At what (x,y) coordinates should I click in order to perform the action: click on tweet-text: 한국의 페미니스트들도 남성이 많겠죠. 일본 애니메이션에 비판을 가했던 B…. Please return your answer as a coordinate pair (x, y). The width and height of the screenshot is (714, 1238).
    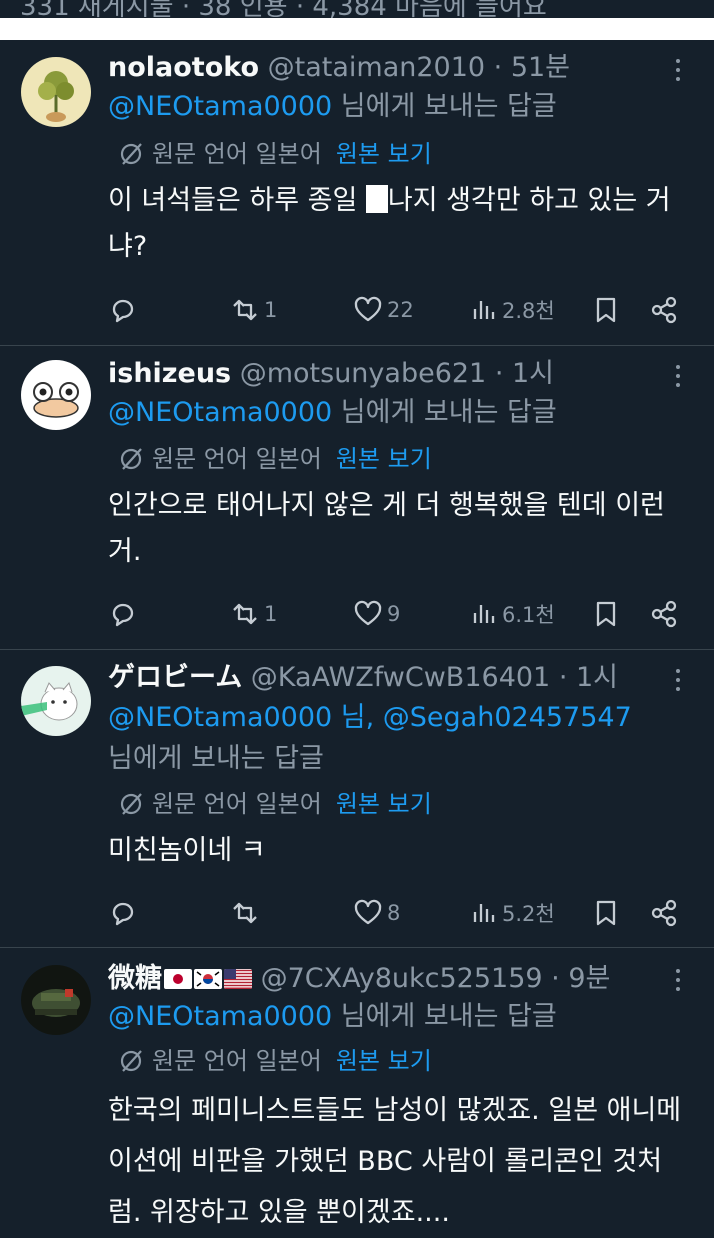
    Looking at the image, I should click on (395, 1161).